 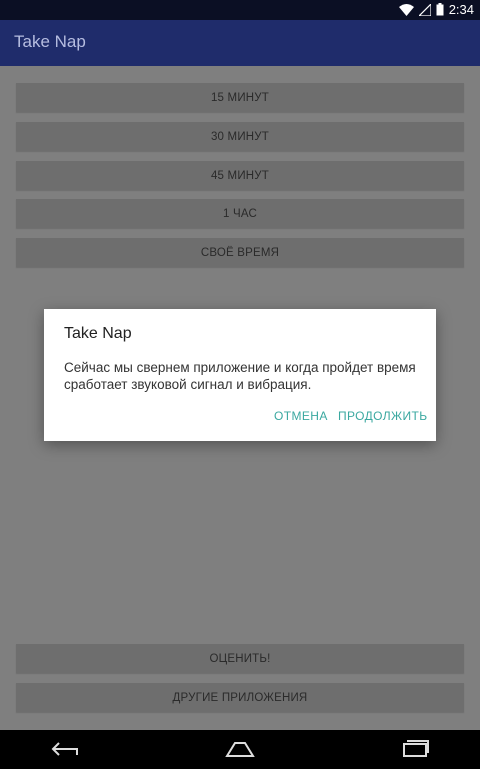 I want to click on continue-button: ПРОДОЛЖИТЬ, so click(x=383, y=416).